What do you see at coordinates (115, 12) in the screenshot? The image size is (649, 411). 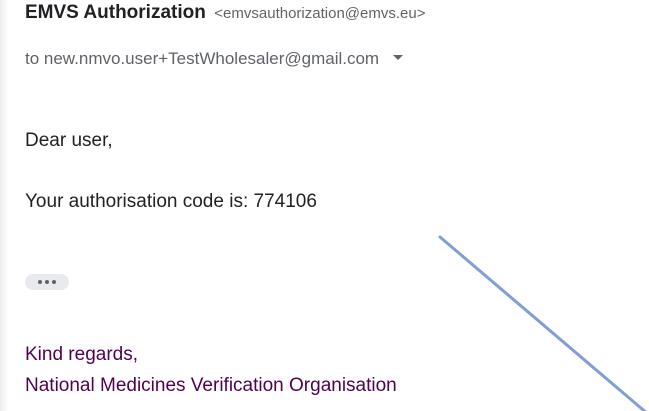 I see `sender-name: EMVS Authorization` at bounding box center [115, 12].